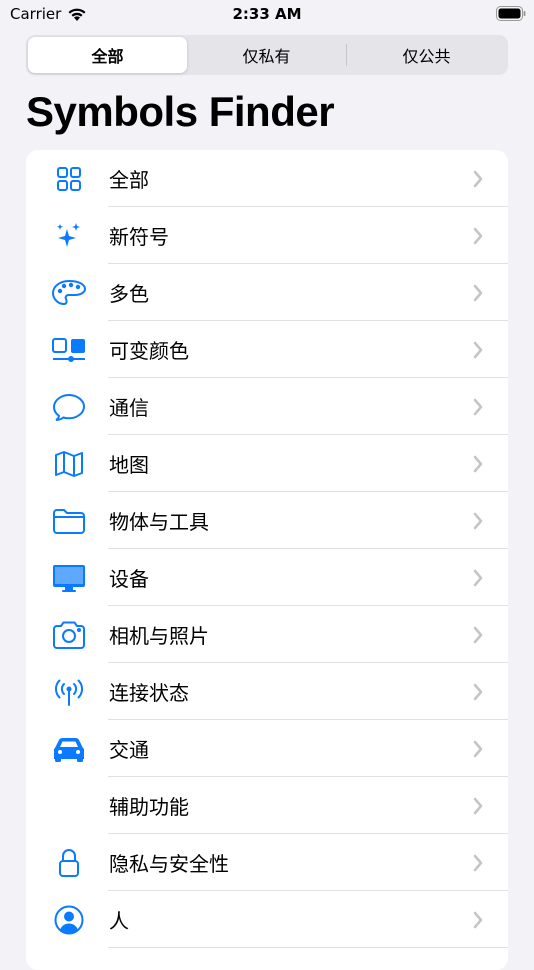  What do you see at coordinates (169, 864) in the screenshot?
I see `list-item-label: 隐私与安全性` at bounding box center [169, 864].